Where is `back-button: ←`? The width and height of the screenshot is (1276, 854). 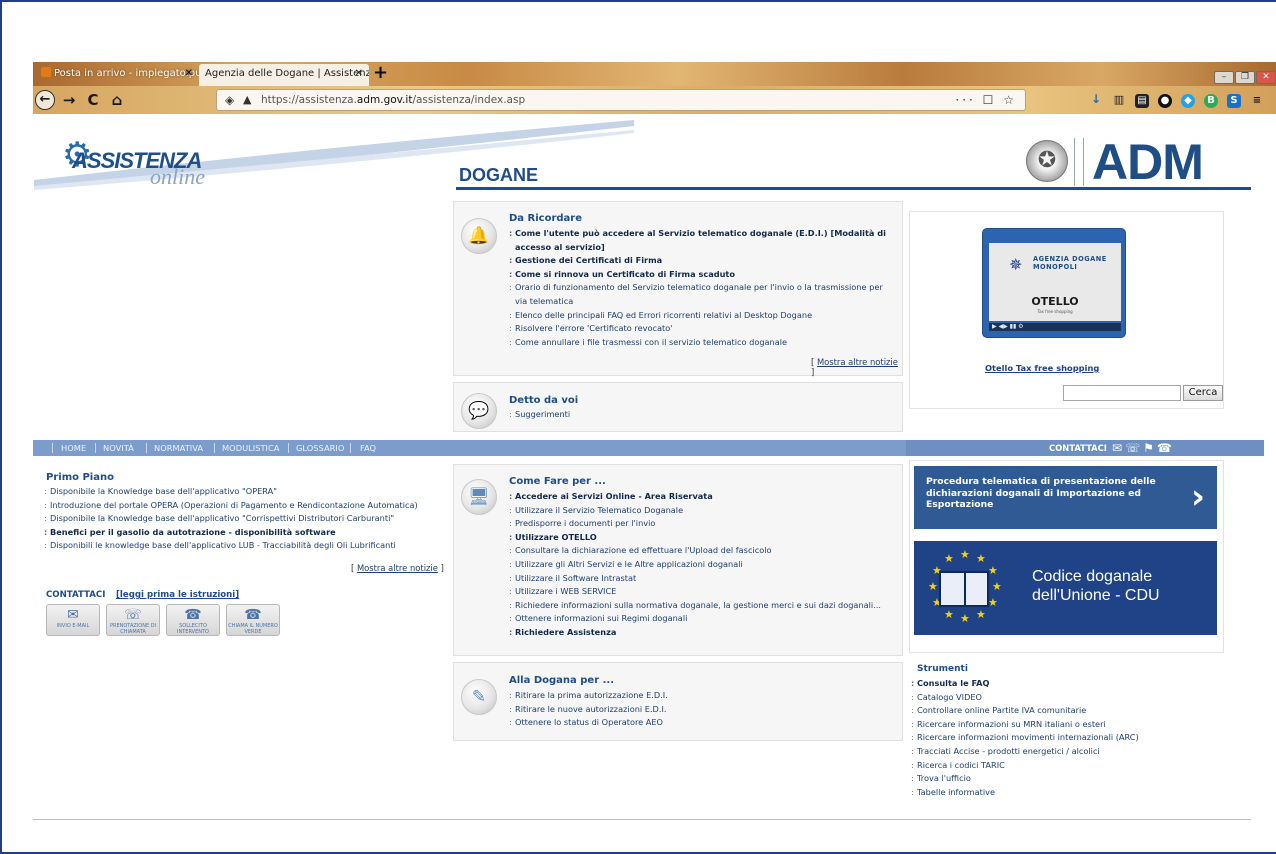 back-button: ← is located at coordinates (45, 100).